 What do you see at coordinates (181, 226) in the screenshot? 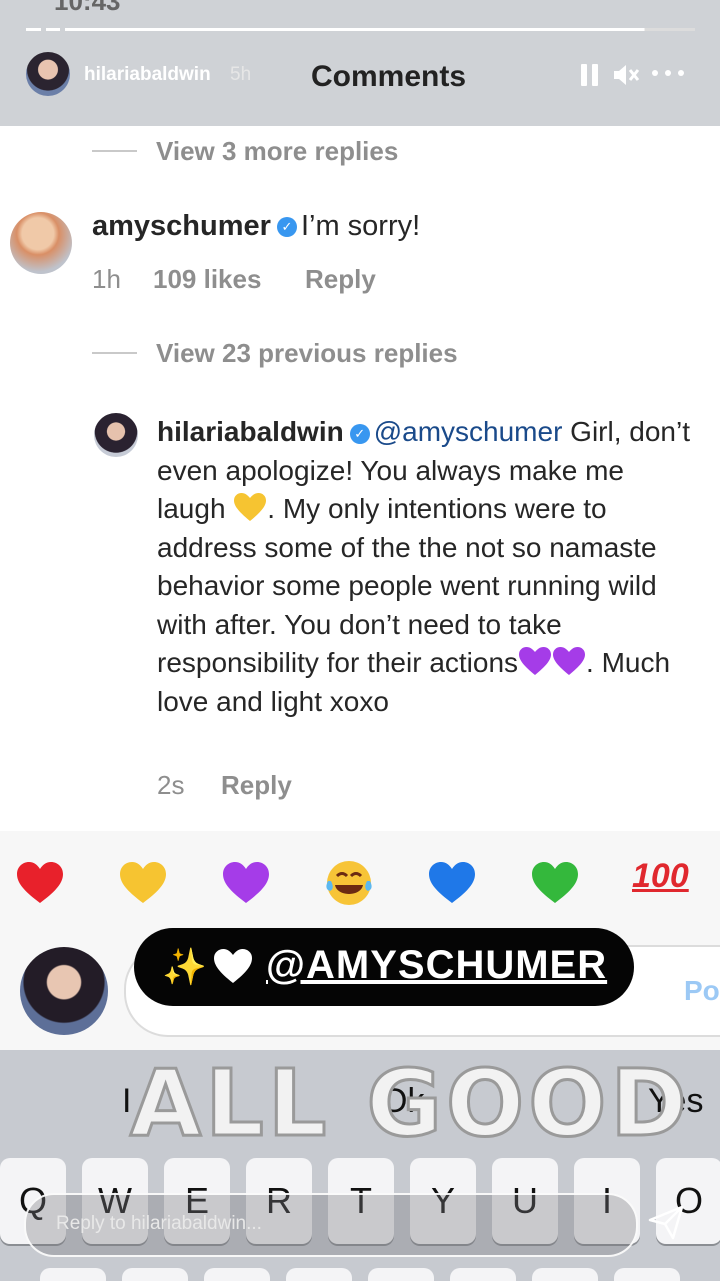
I see `comment-username: amyschumer` at bounding box center [181, 226].